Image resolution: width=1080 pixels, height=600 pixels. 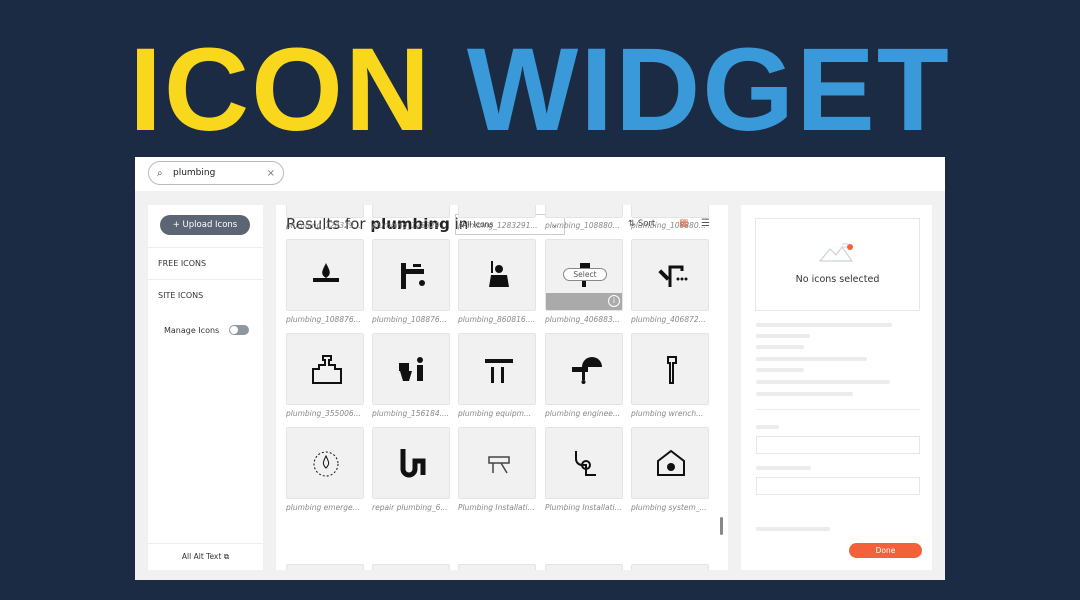 I want to click on search-input: ⌕ plumbing ×, so click(x=216, y=173).